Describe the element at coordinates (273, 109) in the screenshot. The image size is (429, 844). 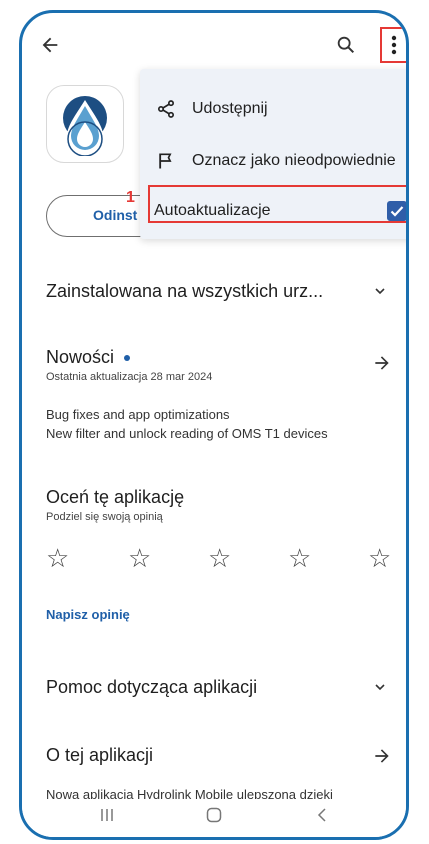
I see `menu-item-share: Udostępnij` at that location.